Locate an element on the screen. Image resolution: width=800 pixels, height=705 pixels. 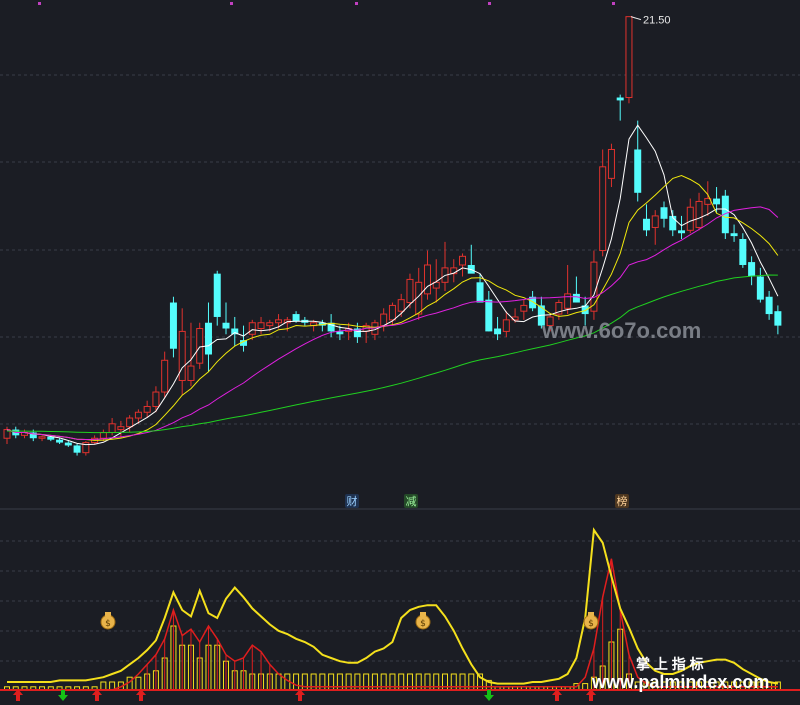
badge: 榜 is located at coordinates (622, 501).